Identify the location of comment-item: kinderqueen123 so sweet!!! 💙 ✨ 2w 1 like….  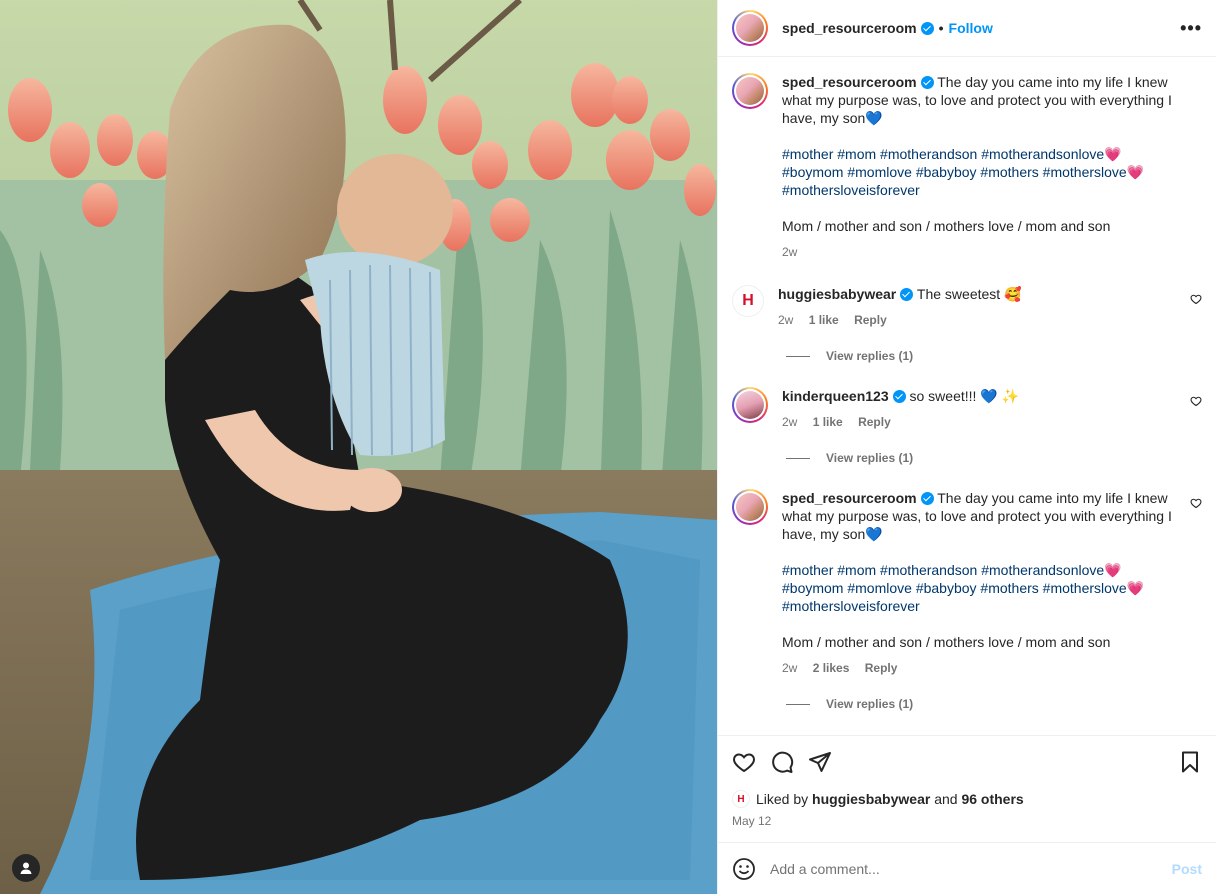
(967, 409).